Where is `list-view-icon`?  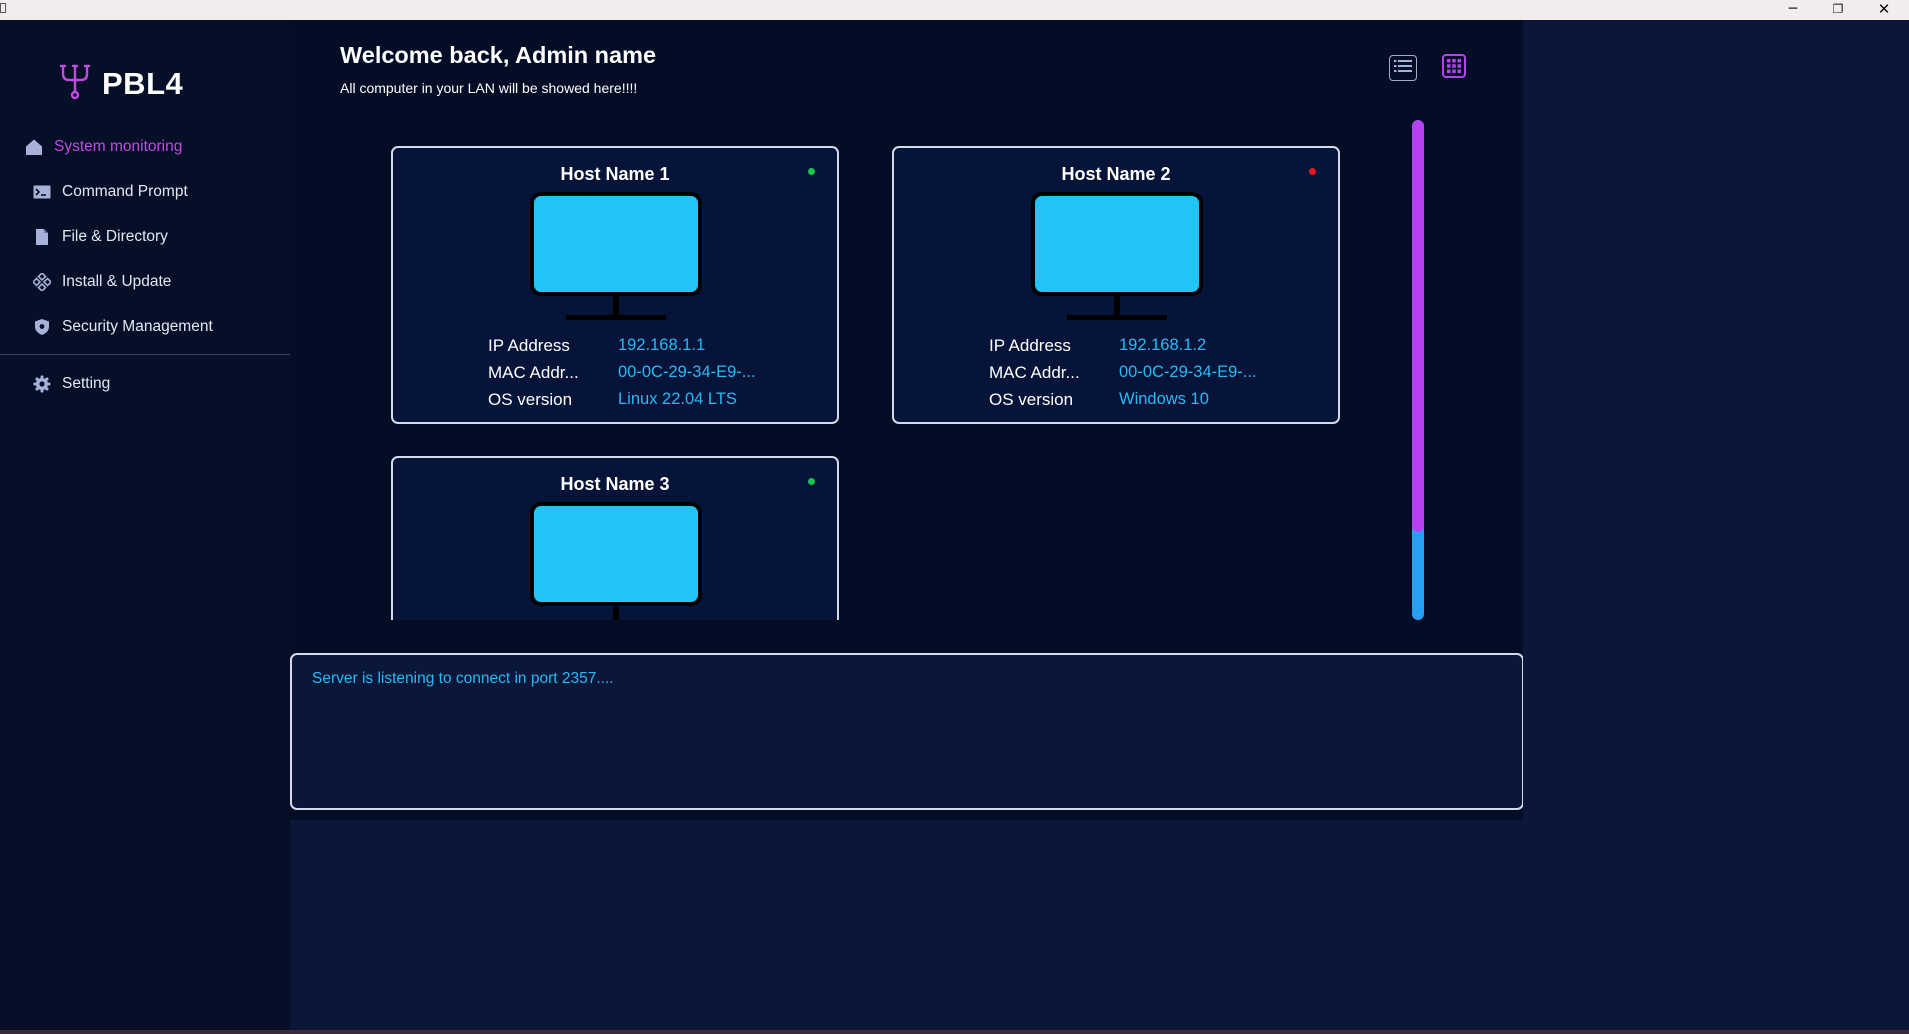 list-view-icon is located at coordinates (1403, 68).